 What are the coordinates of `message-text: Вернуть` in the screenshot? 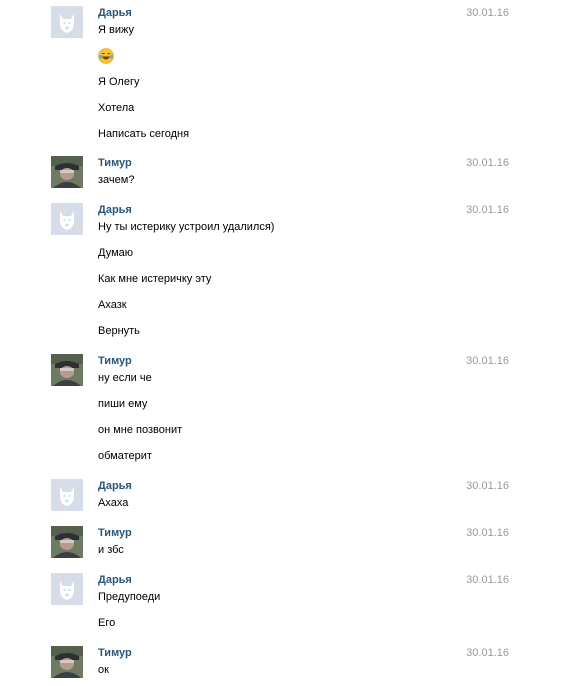 It's located at (119, 331).